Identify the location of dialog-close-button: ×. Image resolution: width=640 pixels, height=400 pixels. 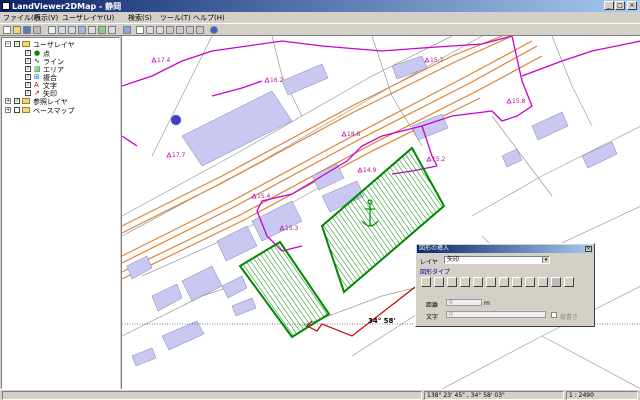
(588, 249).